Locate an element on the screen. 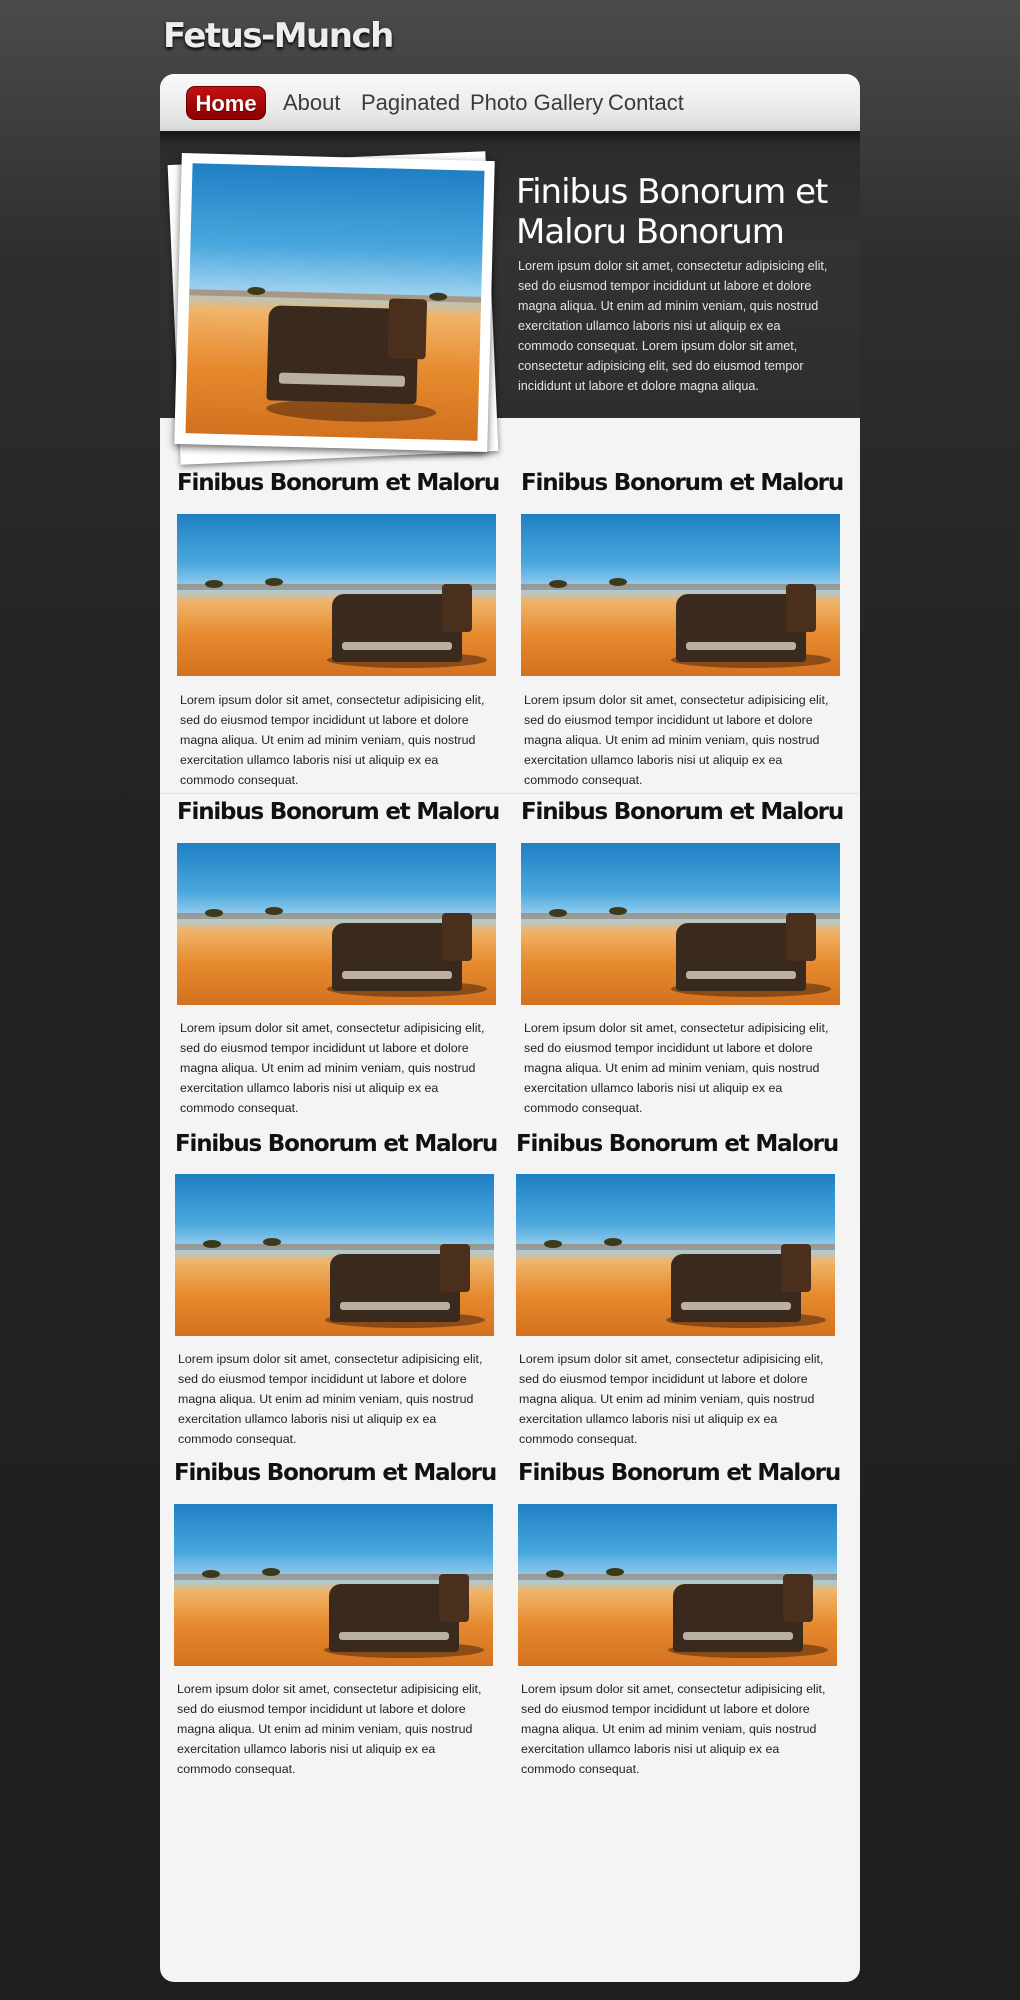 The height and width of the screenshot is (2000, 1020). nav-item-paginated: Paginated is located at coordinates (410, 103).